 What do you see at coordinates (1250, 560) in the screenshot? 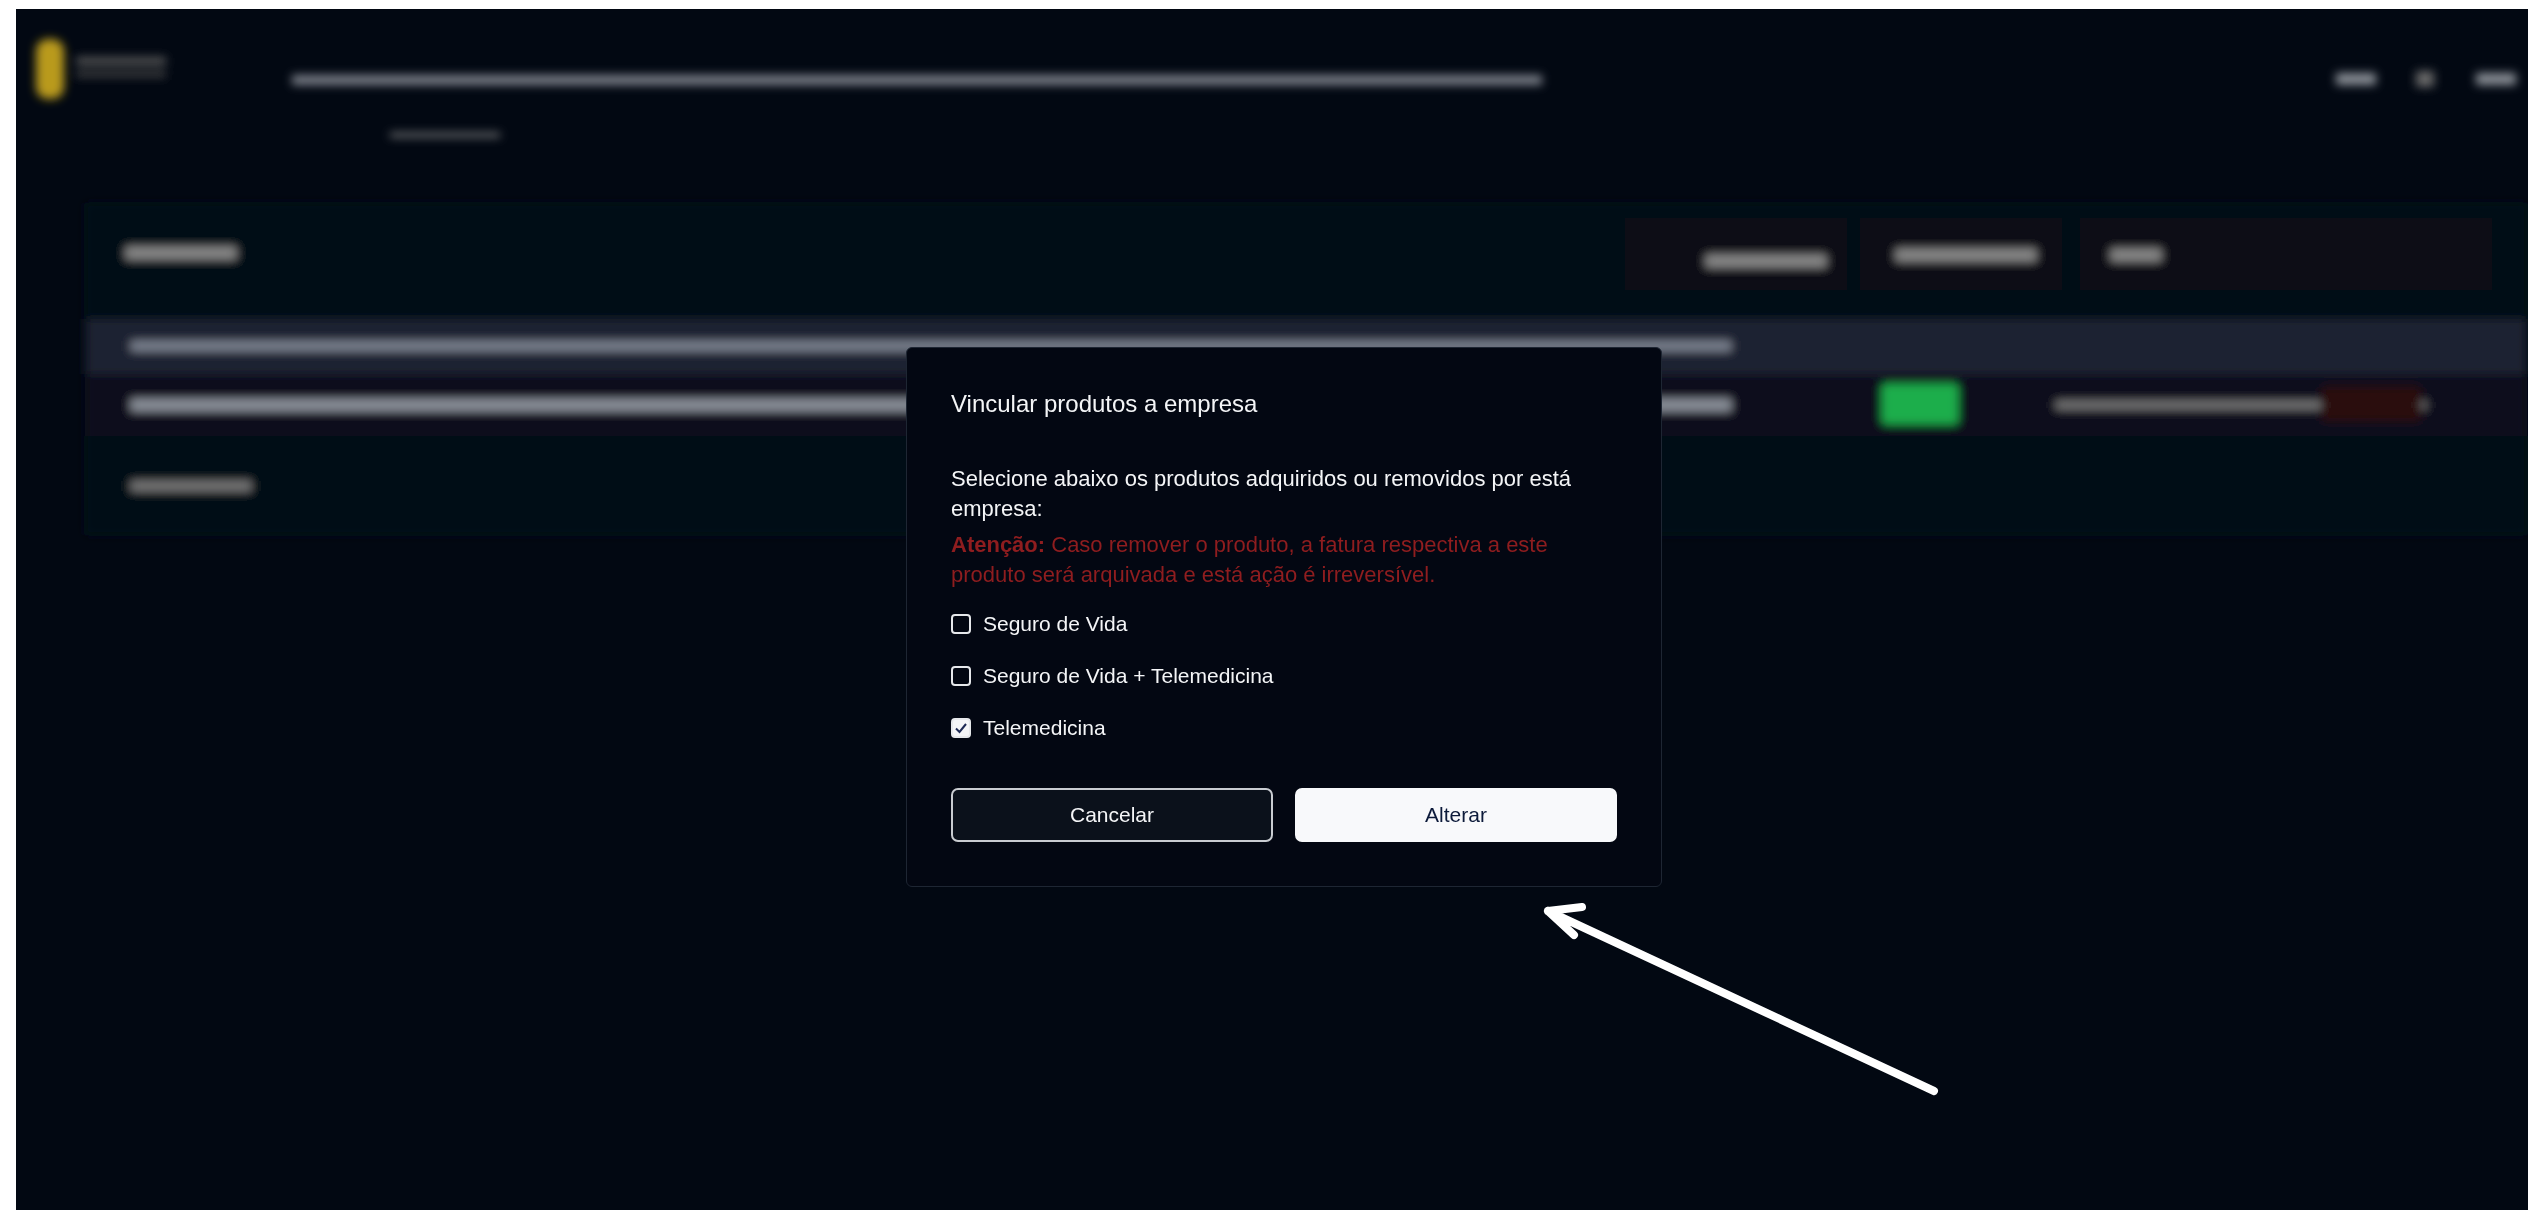
I see `warning-text: Atenção: Caso remover o produto, a fatura respectiva a este produto será arquivada e está ação é irreversível.` at bounding box center [1250, 560].